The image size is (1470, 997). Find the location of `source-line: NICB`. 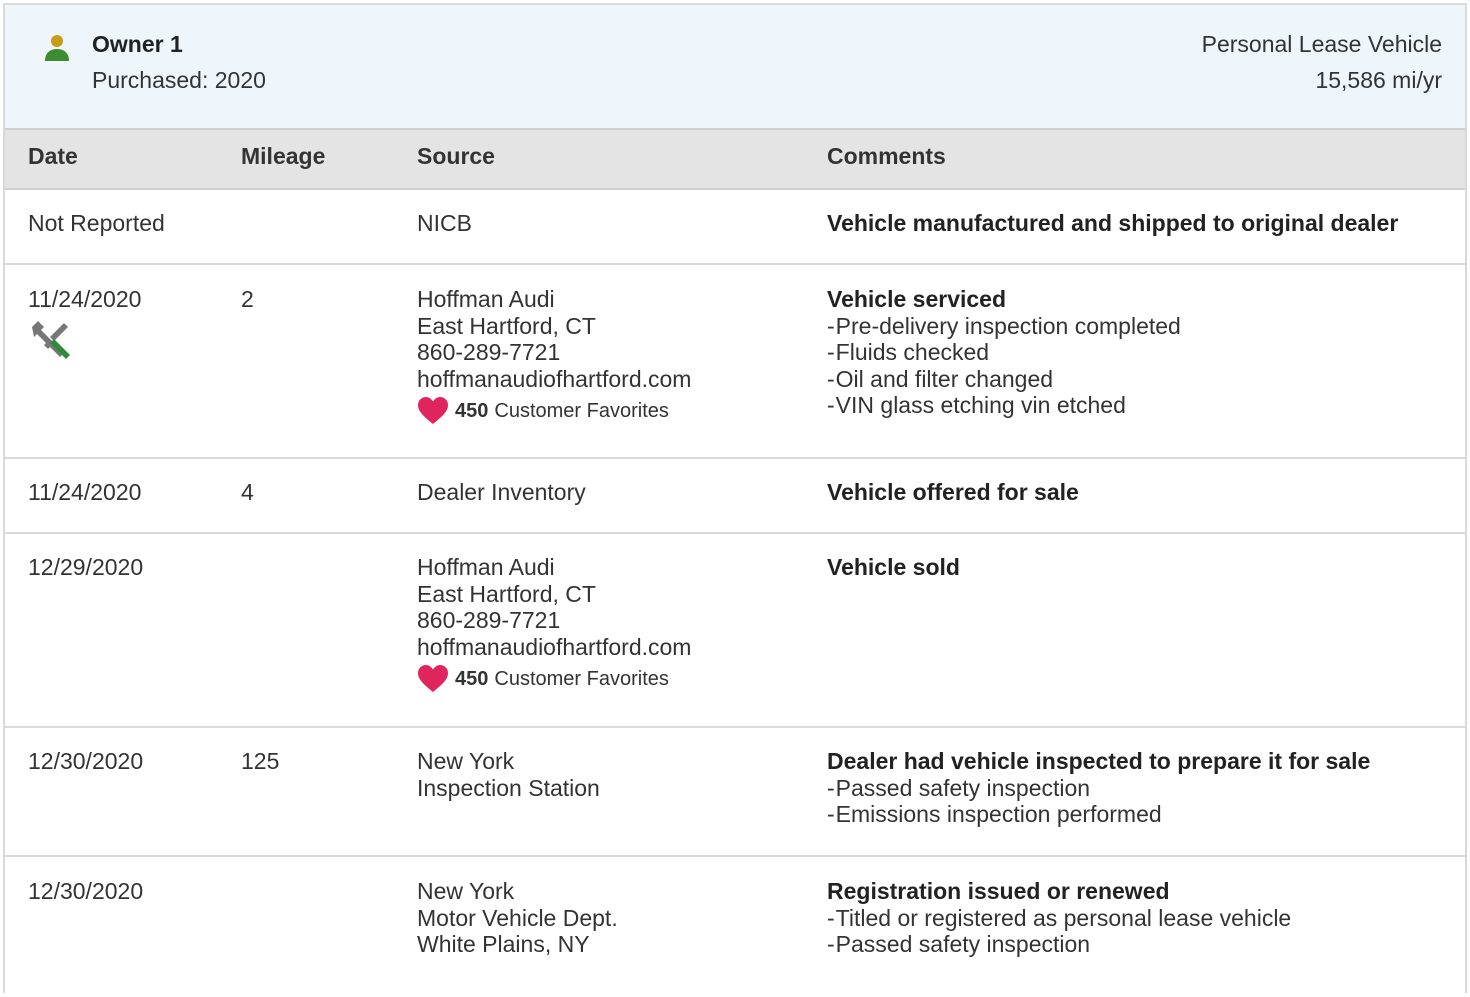

source-line: NICB is located at coordinates (444, 223).